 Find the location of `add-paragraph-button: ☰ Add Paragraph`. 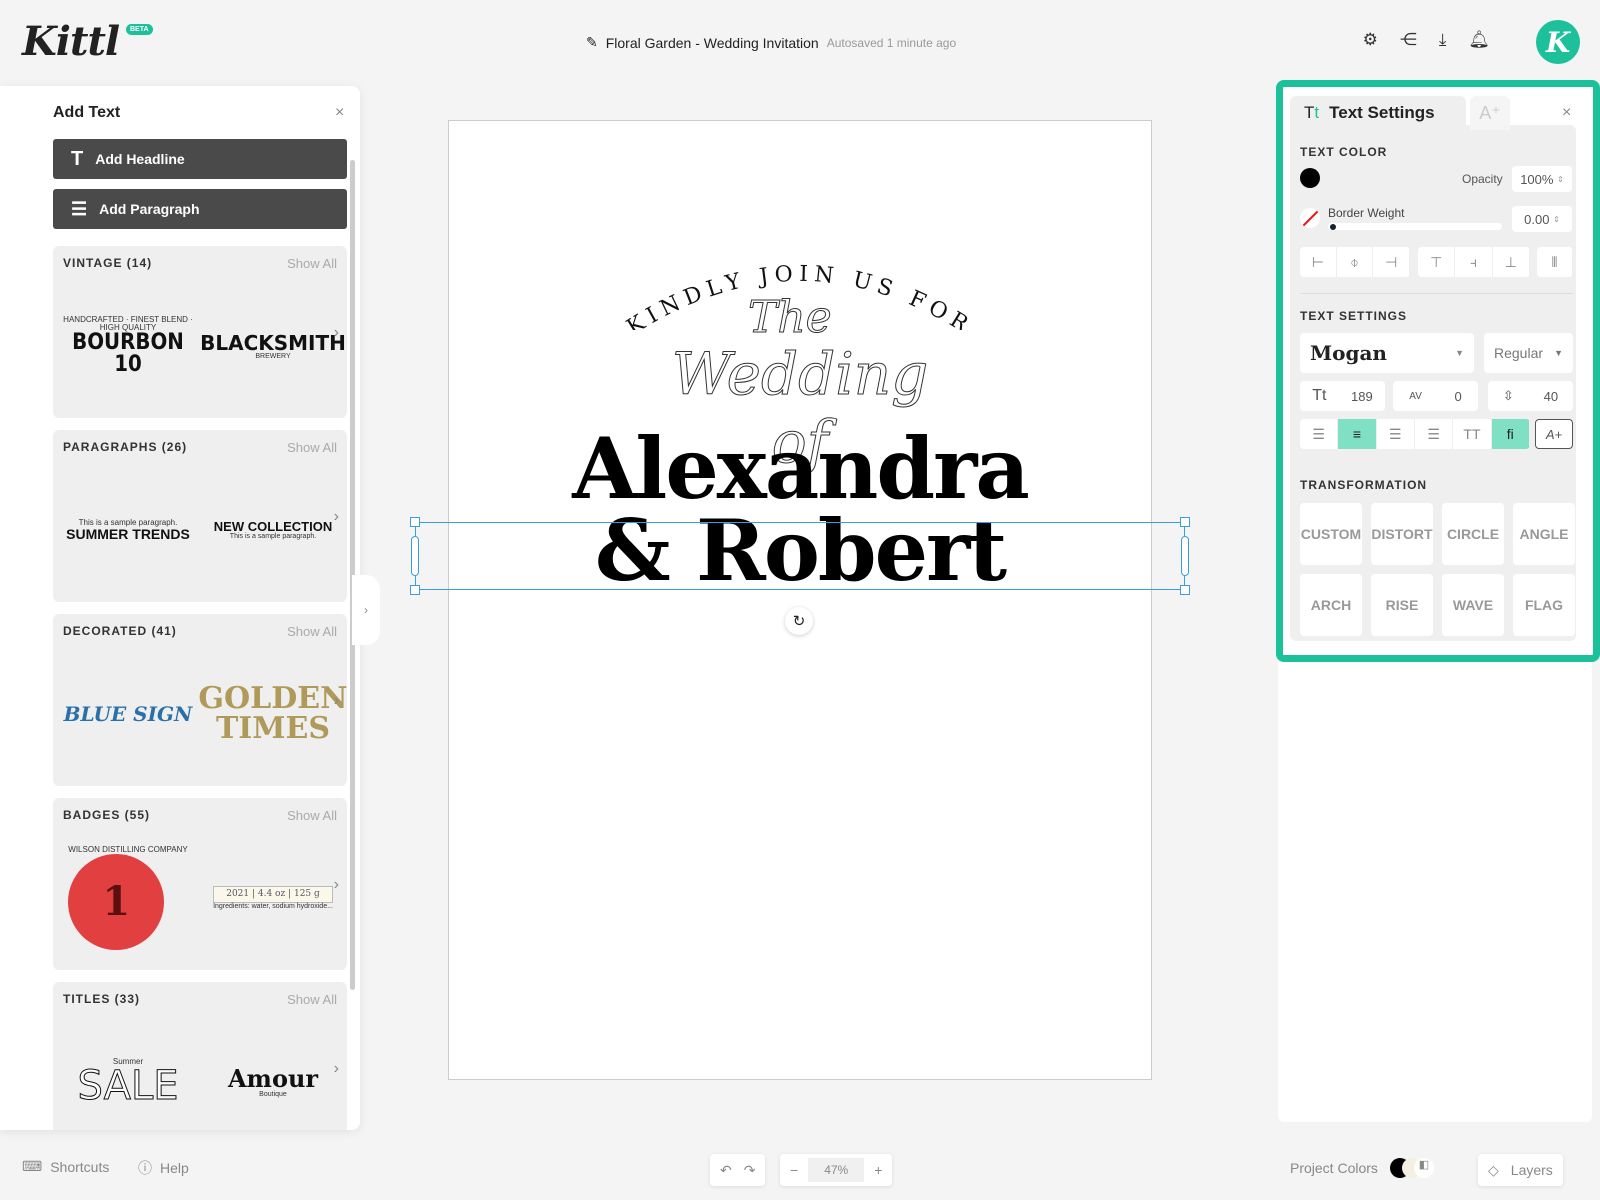

add-paragraph-button: ☰ Add Paragraph is located at coordinates (200, 209).